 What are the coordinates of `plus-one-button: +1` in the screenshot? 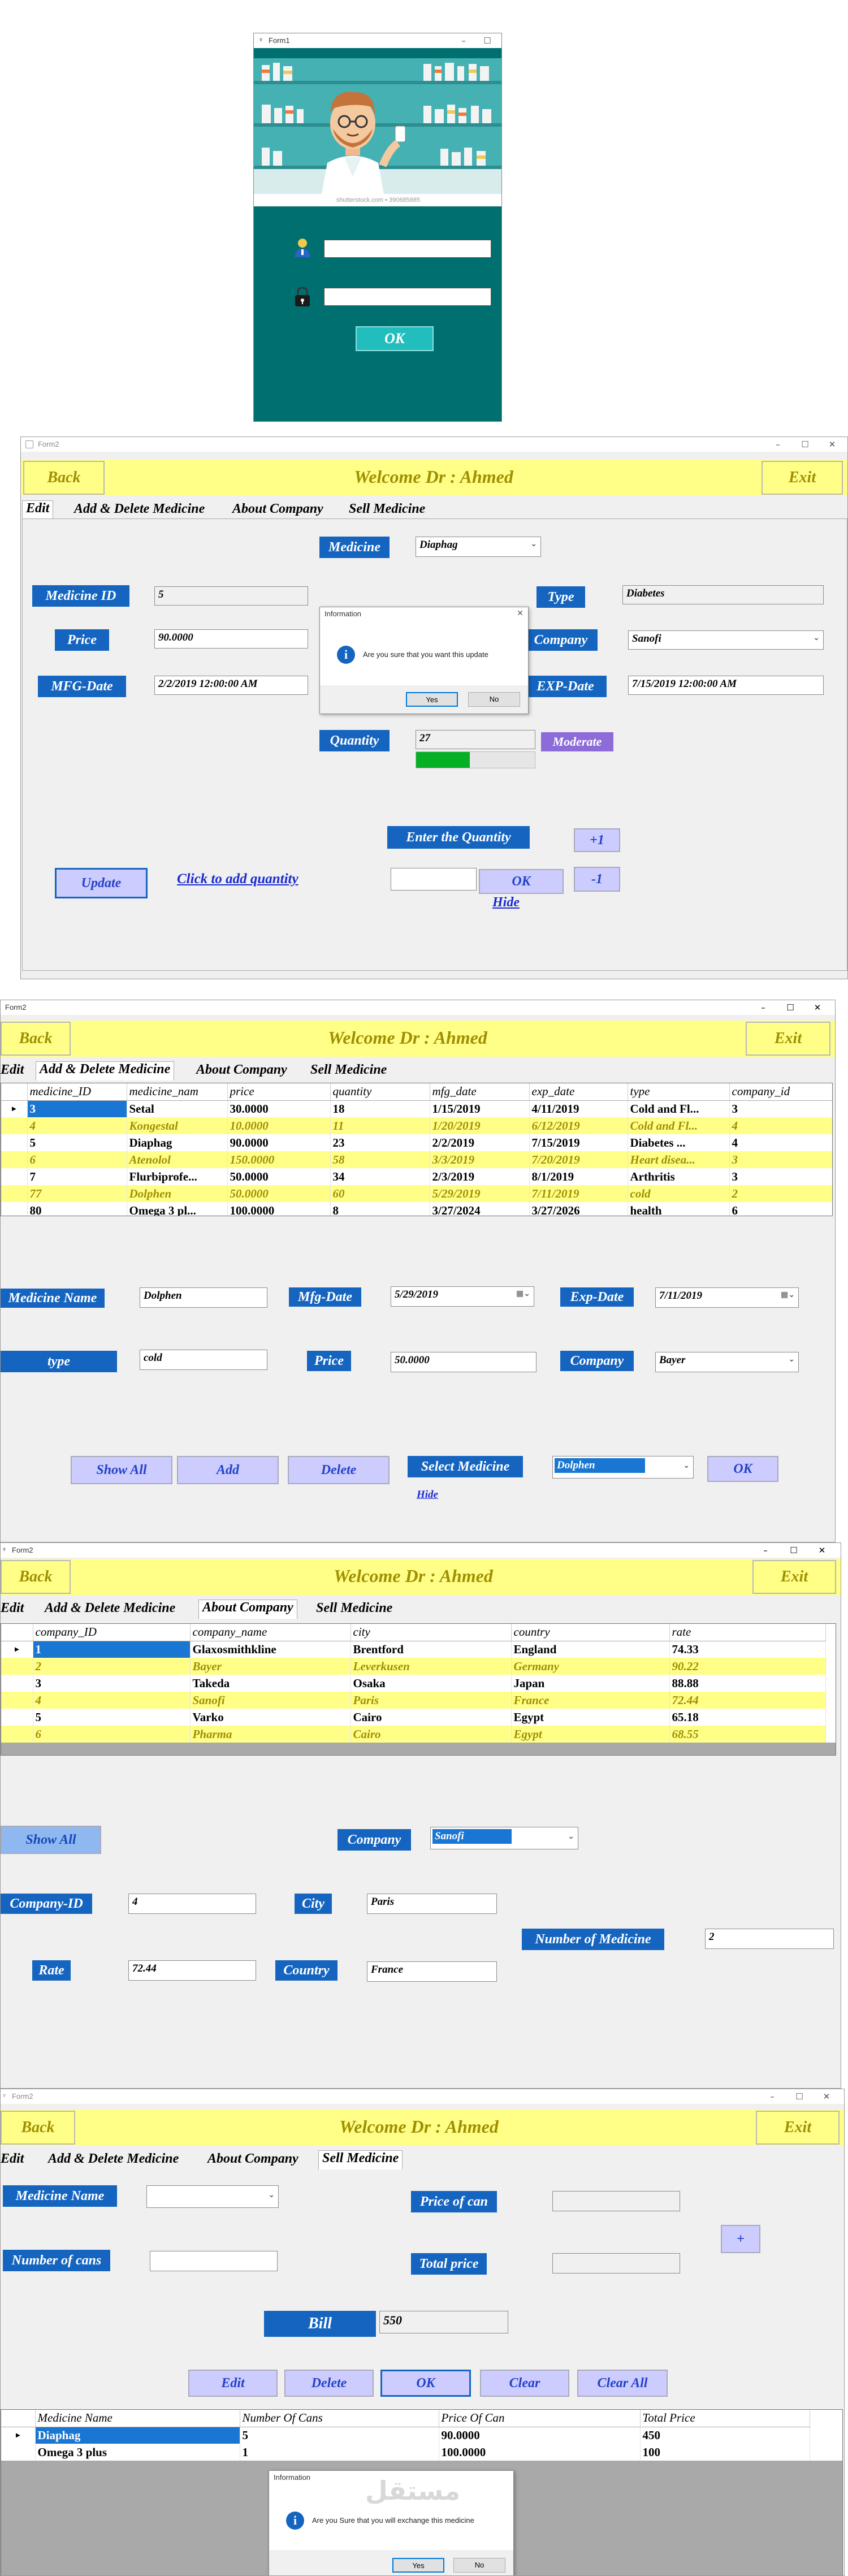 It's located at (597, 840).